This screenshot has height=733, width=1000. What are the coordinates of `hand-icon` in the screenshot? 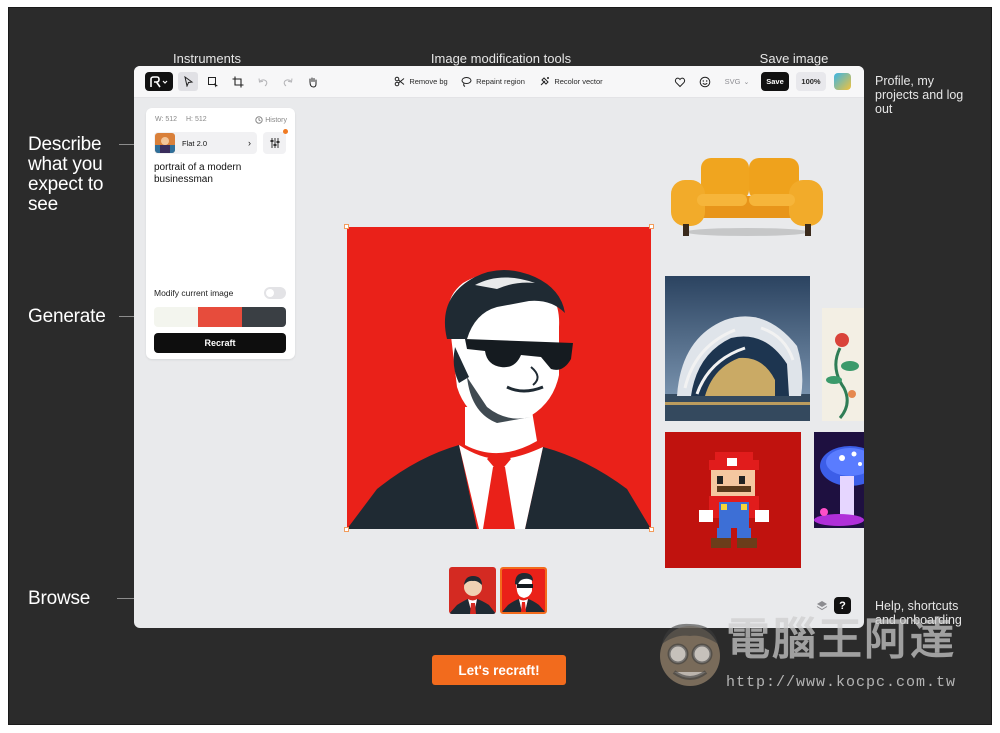 It's located at (313, 82).